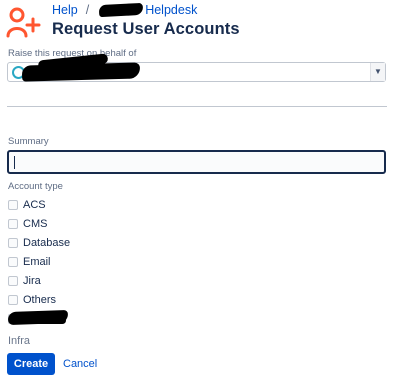 This screenshot has height=376, width=411. What do you see at coordinates (171, 10) in the screenshot?
I see `breadcrumb-project-link: Helpdesk` at bounding box center [171, 10].